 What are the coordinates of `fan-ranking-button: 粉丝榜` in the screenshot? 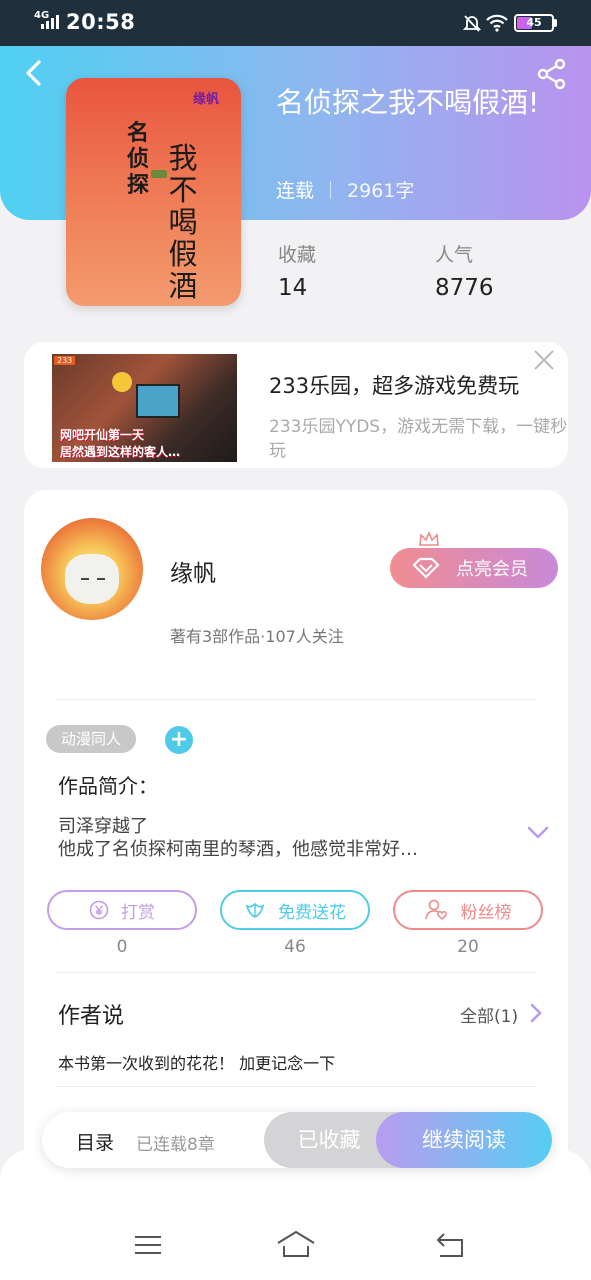 It's located at (468, 910).